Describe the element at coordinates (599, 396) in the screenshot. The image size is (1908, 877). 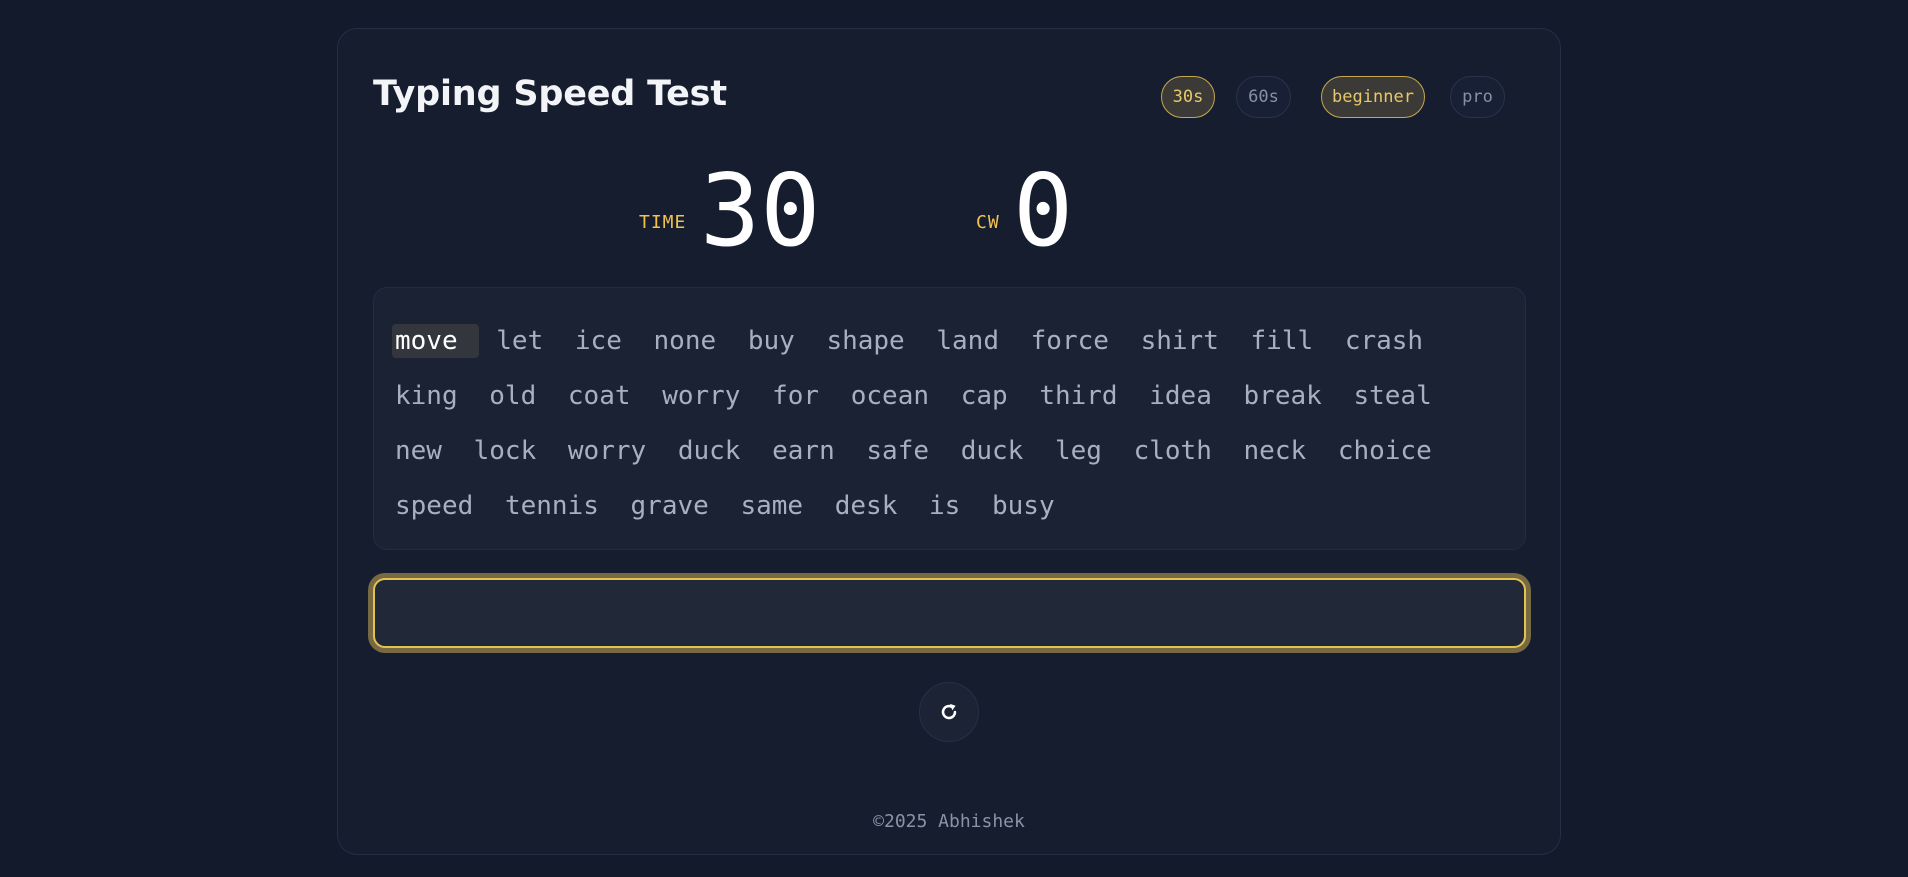
I see `word: coat` at that location.